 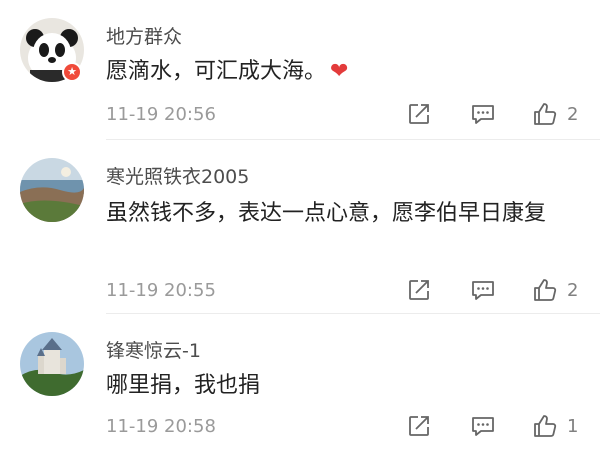 What do you see at coordinates (161, 426) in the screenshot?
I see `timestamp: 11-19 20:58` at bounding box center [161, 426].